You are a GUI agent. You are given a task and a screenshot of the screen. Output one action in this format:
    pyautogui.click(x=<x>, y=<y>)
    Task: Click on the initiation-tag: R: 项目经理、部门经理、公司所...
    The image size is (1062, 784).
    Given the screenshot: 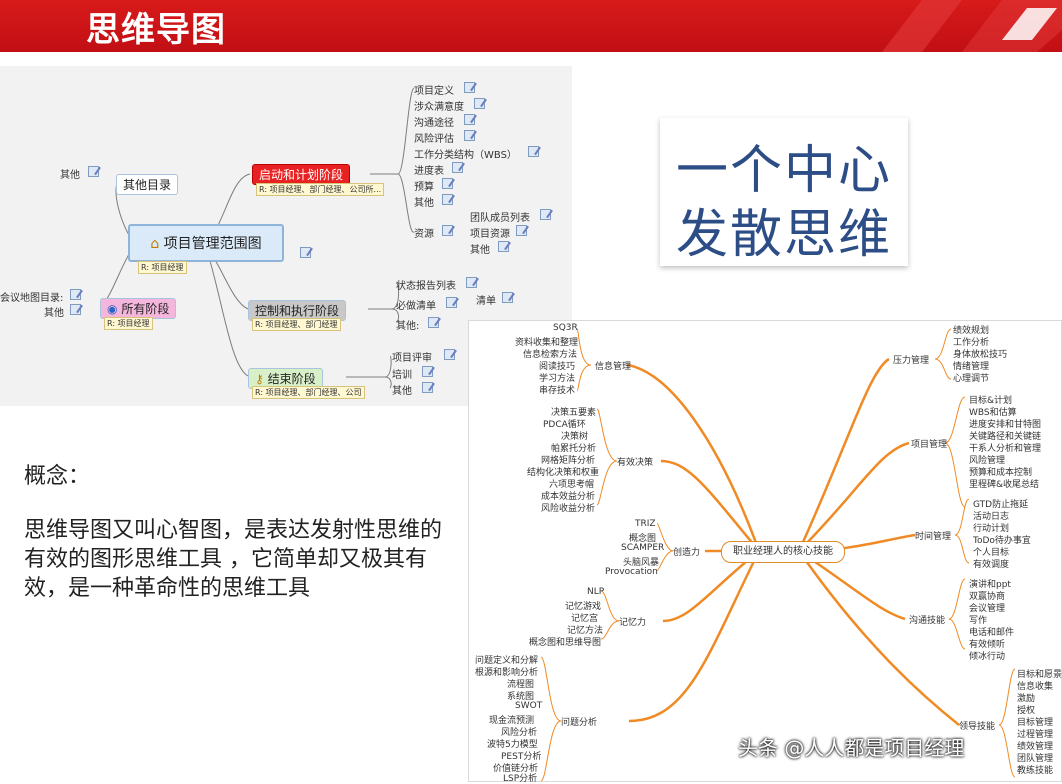 What is the action you would take?
    pyautogui.click(x=320, y=189)
    